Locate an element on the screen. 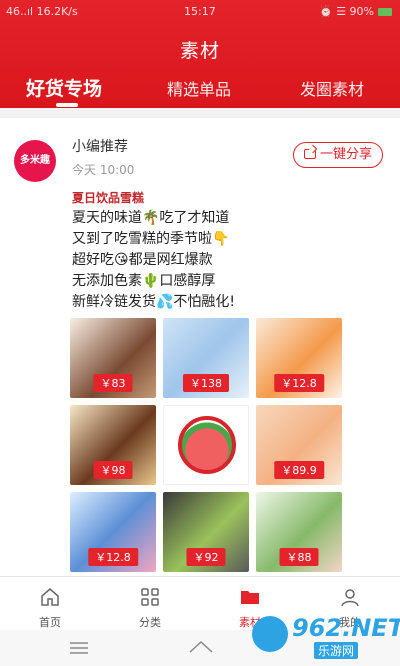 The height and width of the screenshot is (666, 400). price-tag: ￥98 is located at coordinates (113, 470).